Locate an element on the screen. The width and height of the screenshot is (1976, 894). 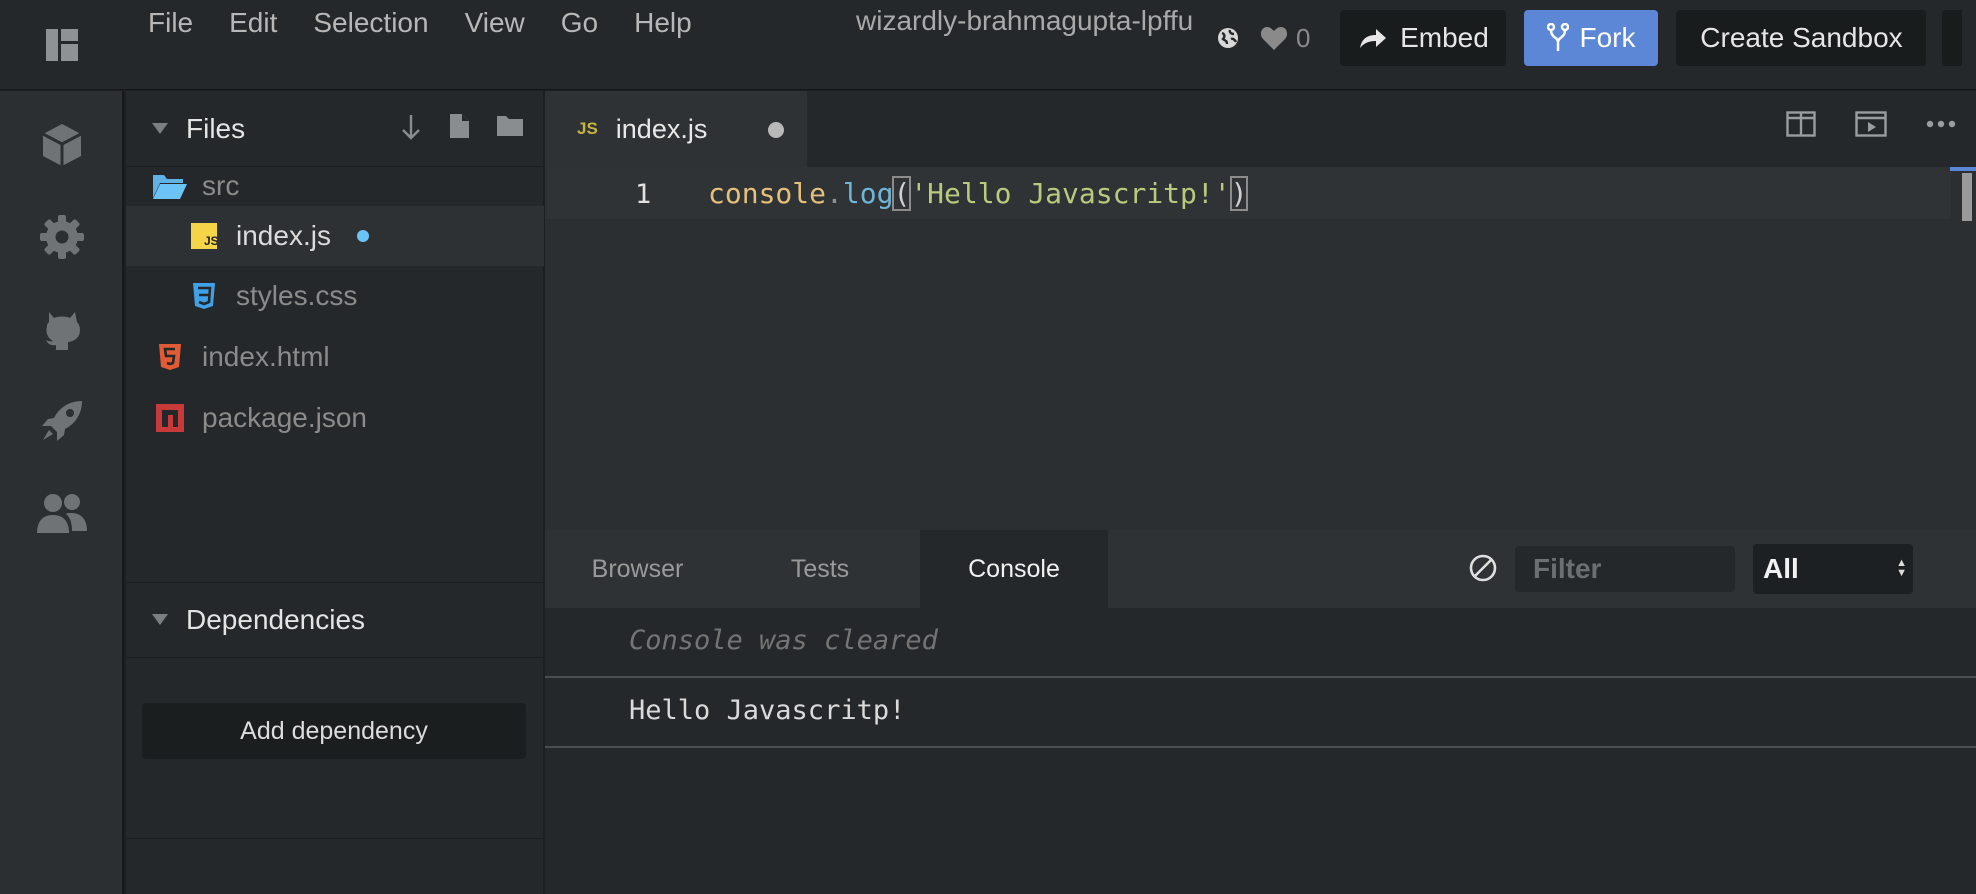
fork-icon is located at coordinates (1558, 37).